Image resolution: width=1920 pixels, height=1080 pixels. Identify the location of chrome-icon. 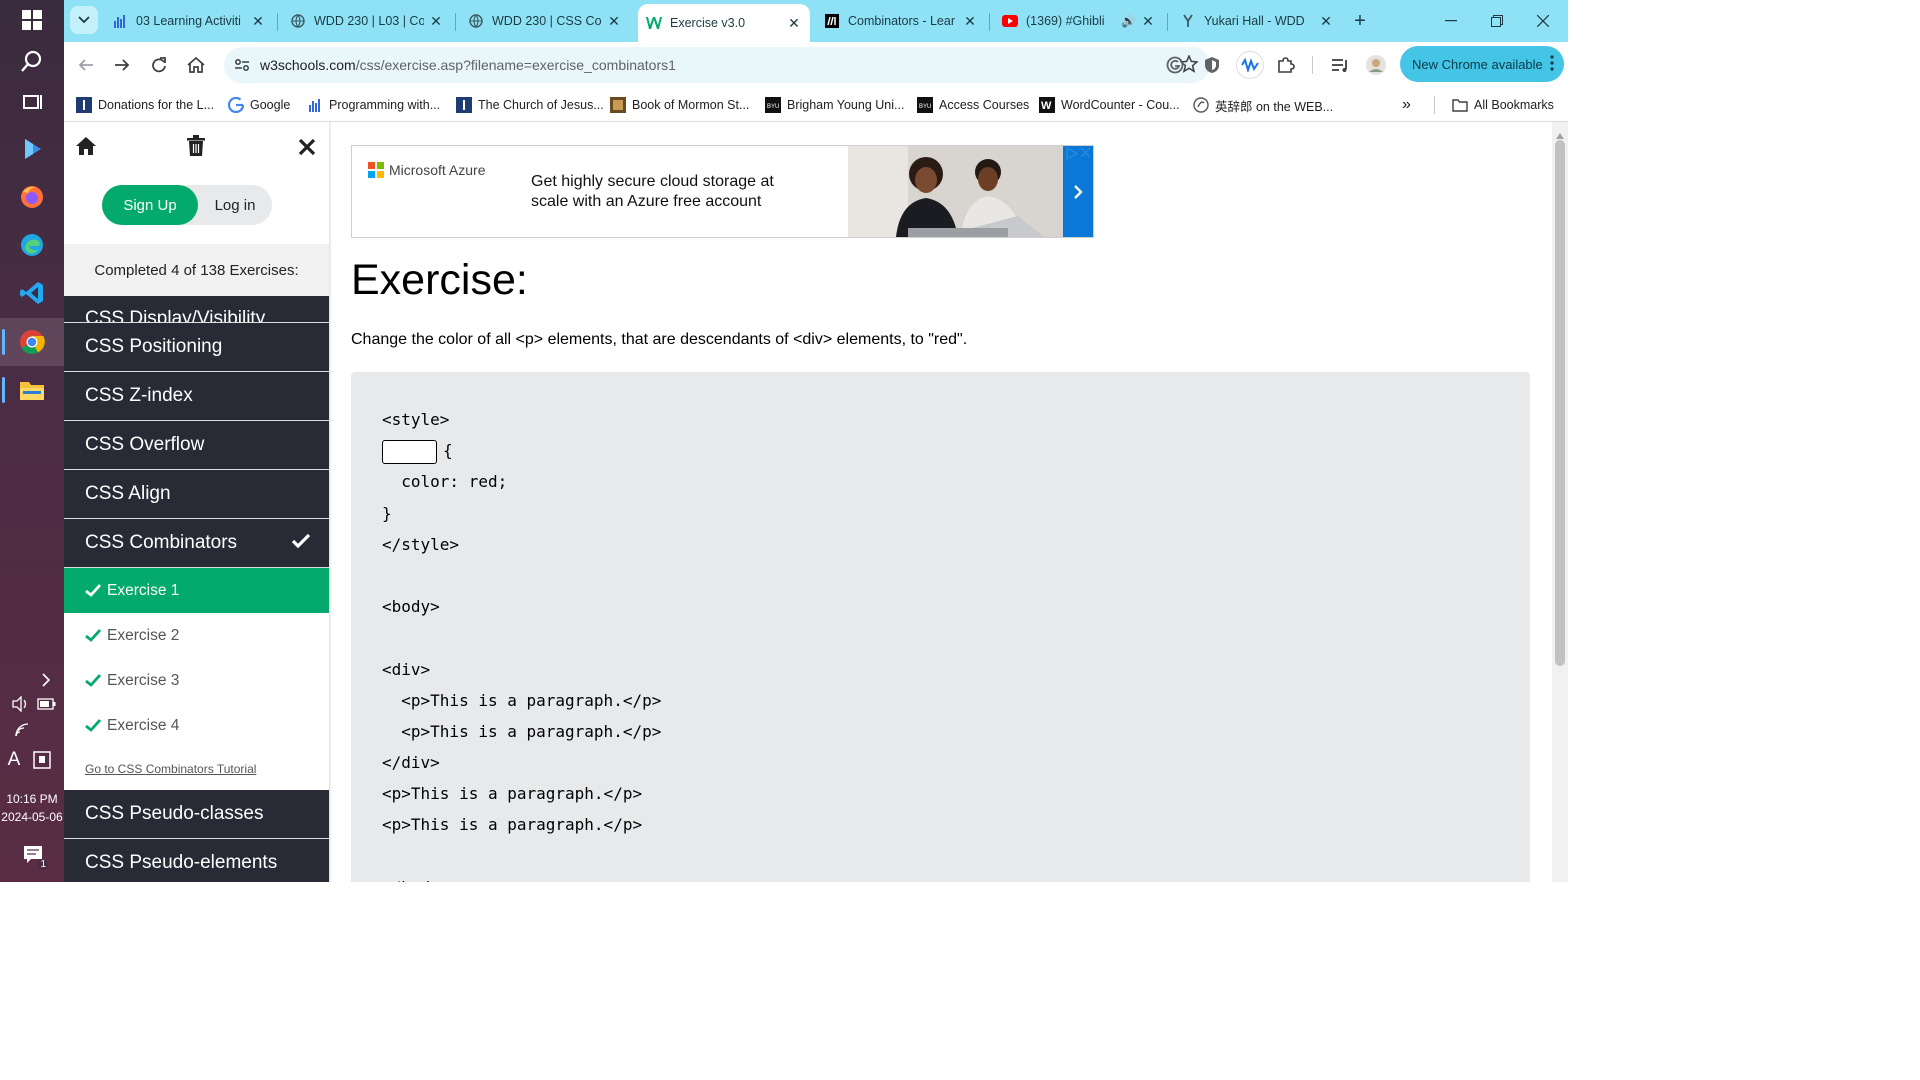
(32, 342).